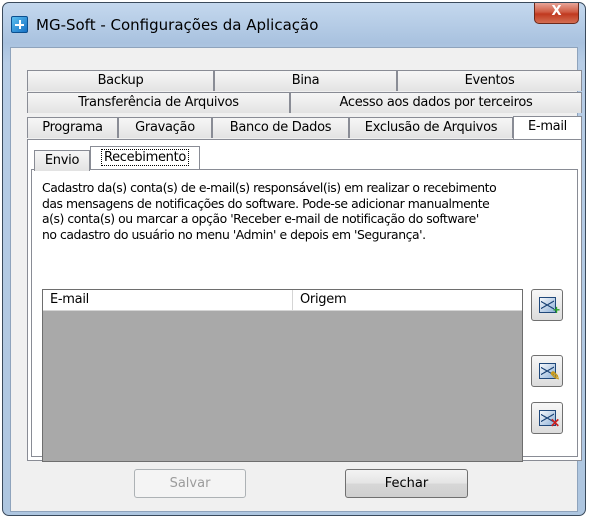 This screenshot has height=518, width=590. I want to click on tab-banco-de-dados: Banco de Dados, so click(280, 127).